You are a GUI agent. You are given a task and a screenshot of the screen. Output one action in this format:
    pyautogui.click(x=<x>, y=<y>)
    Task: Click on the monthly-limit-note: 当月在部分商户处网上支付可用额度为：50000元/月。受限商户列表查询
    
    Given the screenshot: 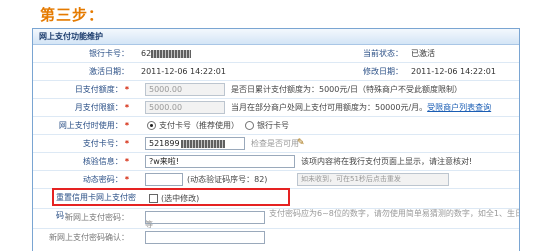 What is the action you would take?
    pyautogui.click(x=361, y=108)
    